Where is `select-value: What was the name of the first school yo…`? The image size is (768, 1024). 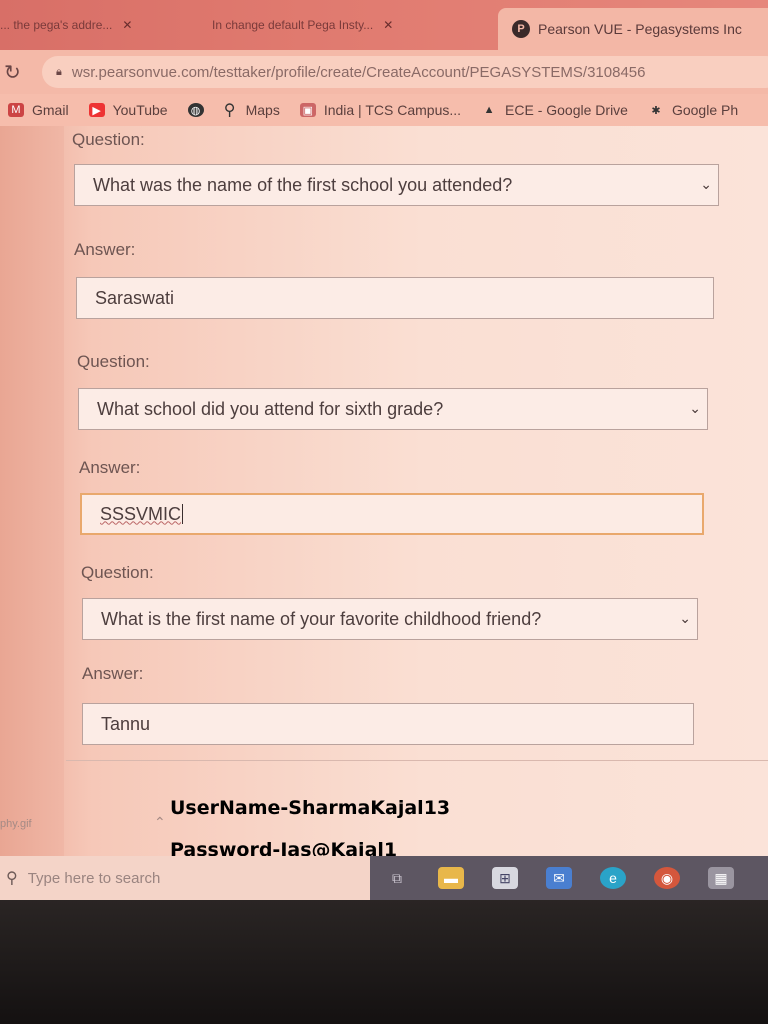 select-value: What was the name of the first school yo… is located at coordinates (303, 184).